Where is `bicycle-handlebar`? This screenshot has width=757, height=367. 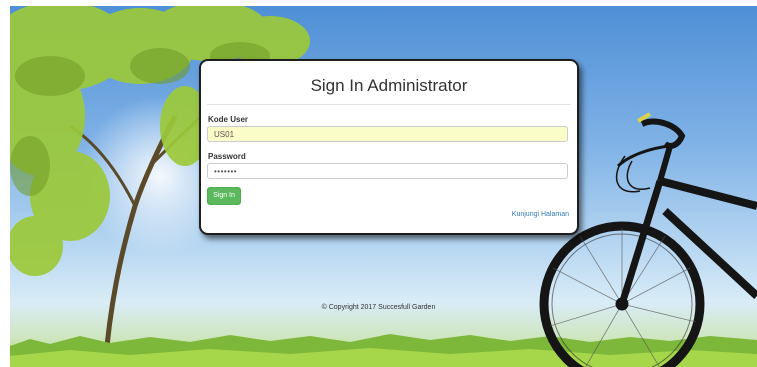
bicycle-handlebar is located at coordinates (663, 133).